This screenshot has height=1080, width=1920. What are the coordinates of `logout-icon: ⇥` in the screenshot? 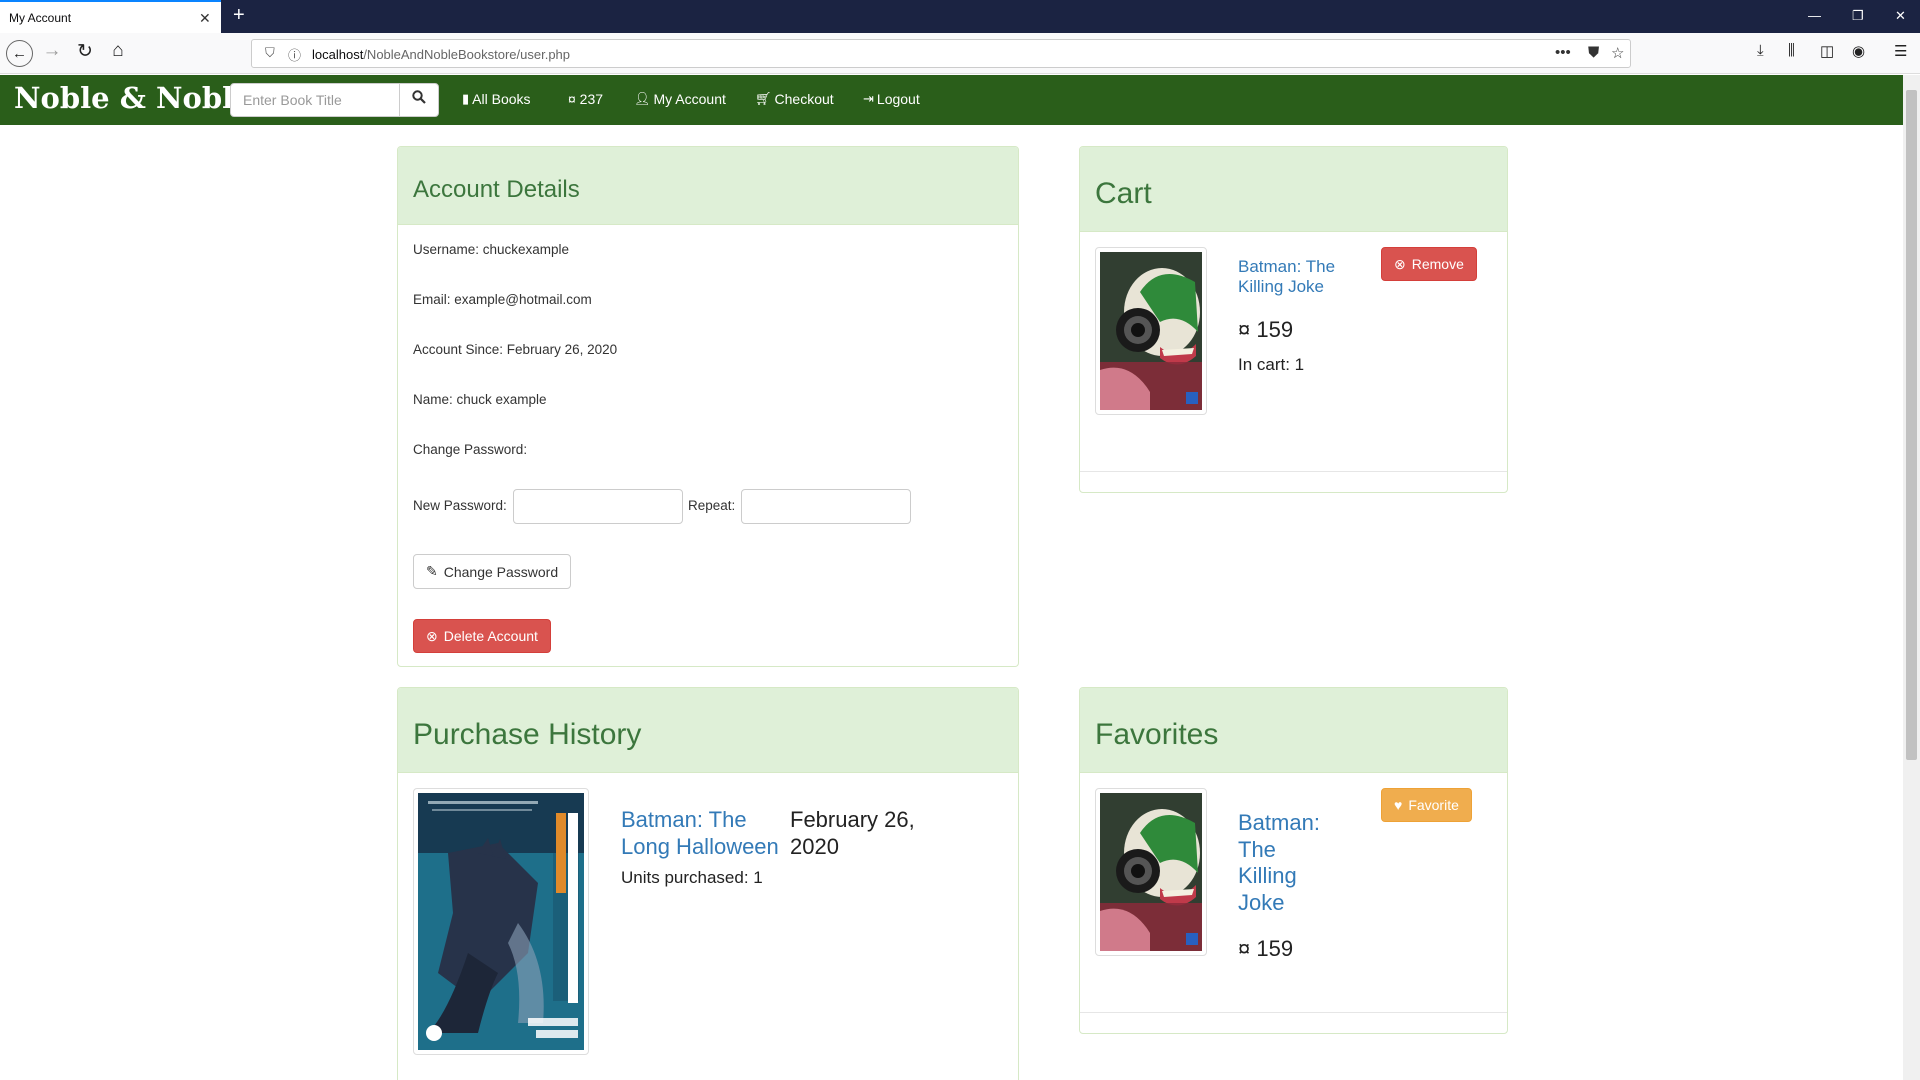 It's located at (868, 98).